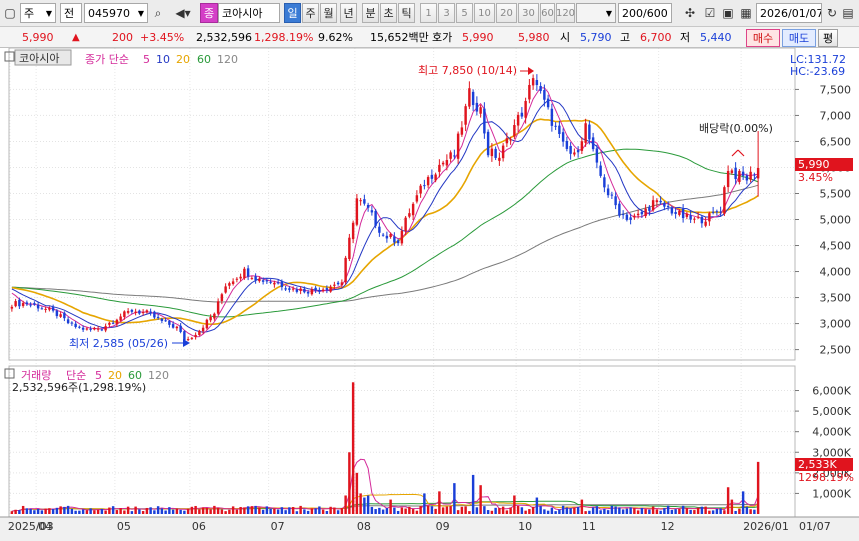 The width and height of the screenshot is (859, 541). I want to click on interval-button-30: 30, so click(528, 13).